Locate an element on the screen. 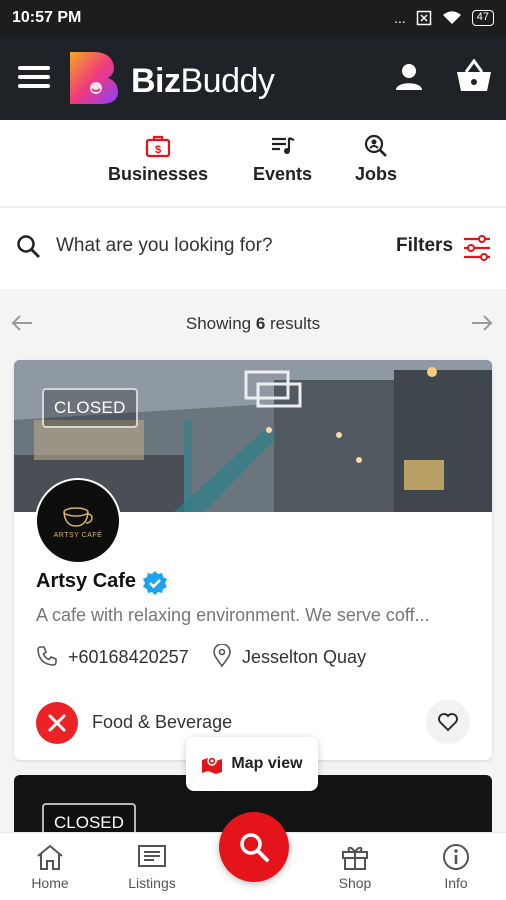 This screenshot has width=506, height=900. heart-icon is located at coordinates (448, 722).